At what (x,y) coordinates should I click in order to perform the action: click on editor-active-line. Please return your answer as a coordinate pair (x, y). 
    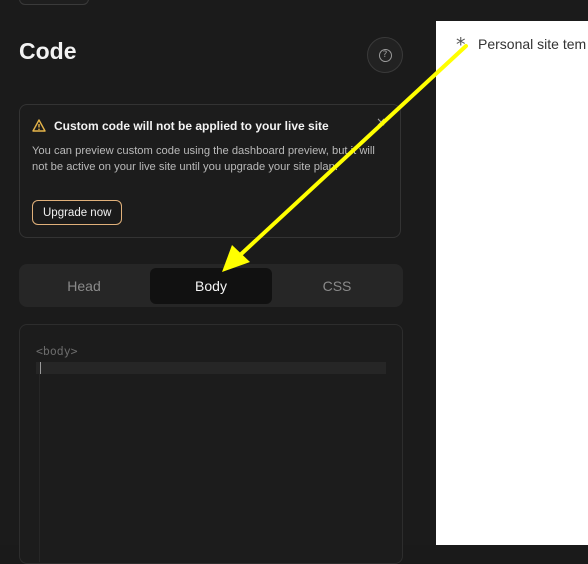
    Looking at the image, I should click on (211, 368).